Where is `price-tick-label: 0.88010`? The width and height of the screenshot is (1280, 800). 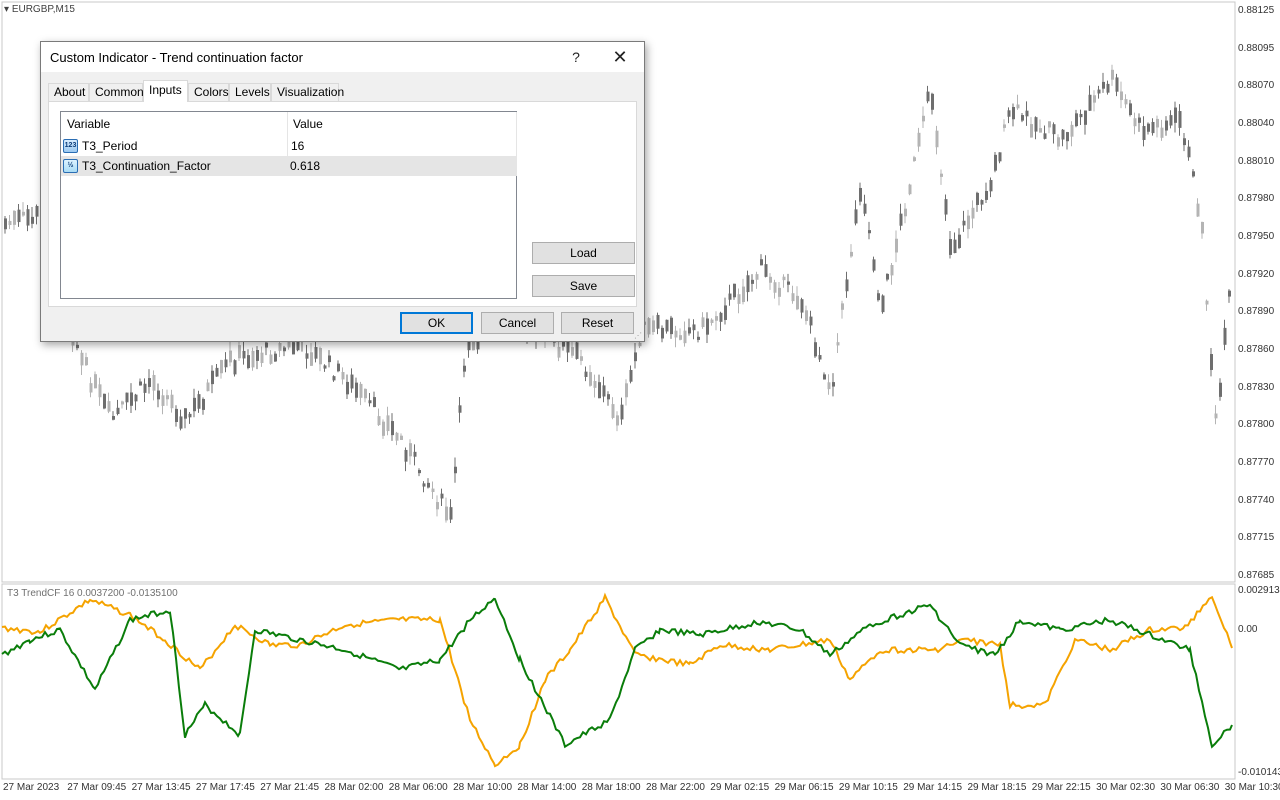 price-tick-label: 0.88010 is located at coordinates (1256, 161).